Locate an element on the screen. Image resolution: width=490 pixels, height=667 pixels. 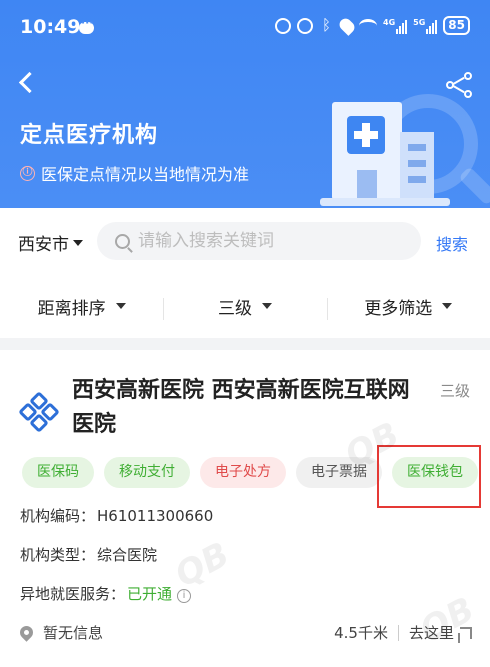
status-icons: 4G 5G 85 is located at coordinates (372, 25).